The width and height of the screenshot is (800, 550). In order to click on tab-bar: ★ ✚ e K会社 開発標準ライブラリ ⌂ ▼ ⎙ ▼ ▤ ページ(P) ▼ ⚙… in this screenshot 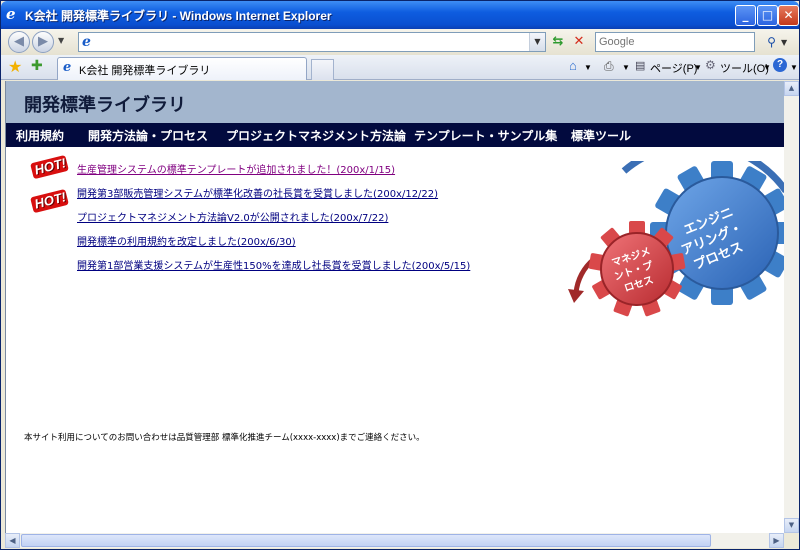, I will do `click(400, 67)`.